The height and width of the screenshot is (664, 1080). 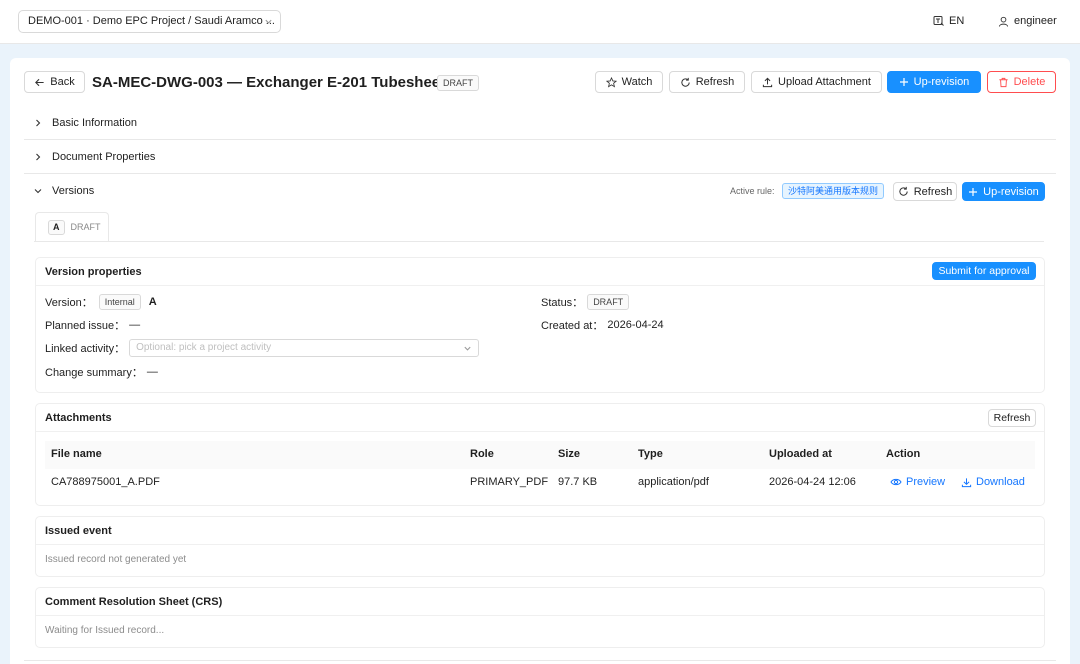 What do you see at coordinates (152, 372) in the screenshot?
I see `change-summary-value: —` at bounding box center [152, 372].